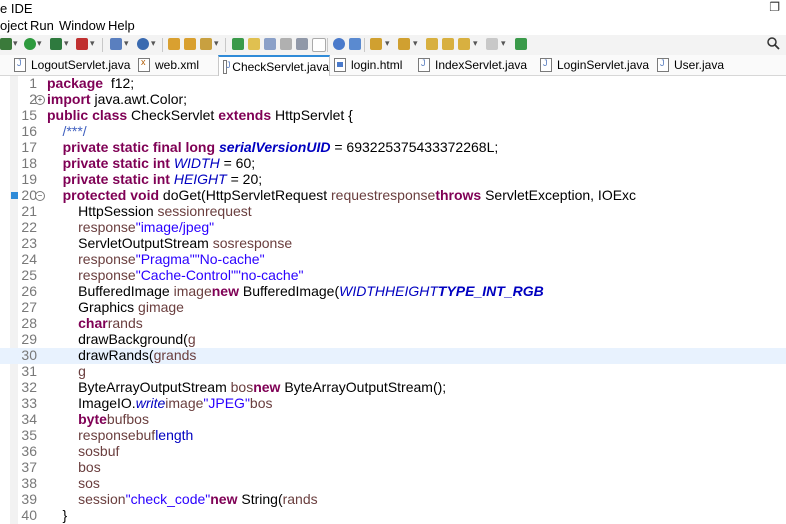  Describe the element at coordinates (13, 25) in the screenshot. I see `menu-project: oject` at that location.